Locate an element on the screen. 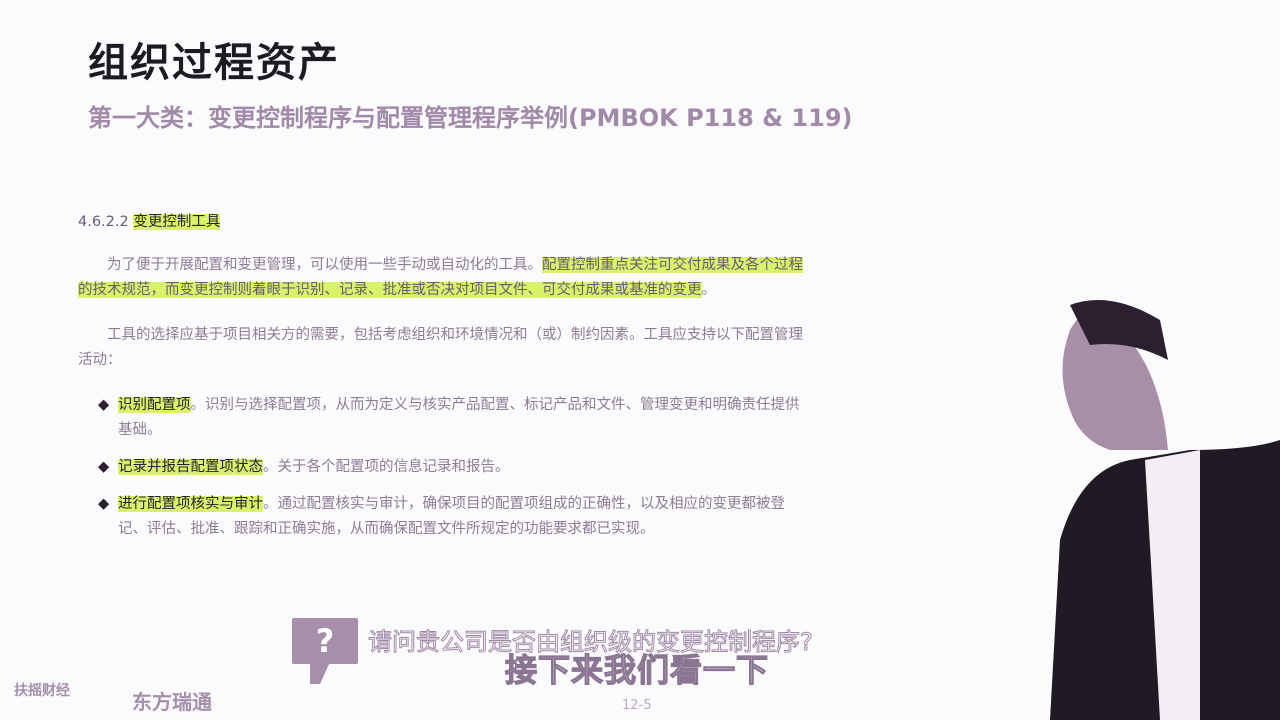 The width and height of the screenshot is (1280, 720). bullet-term: 识别配置项 is located at coordinates (154, 405).